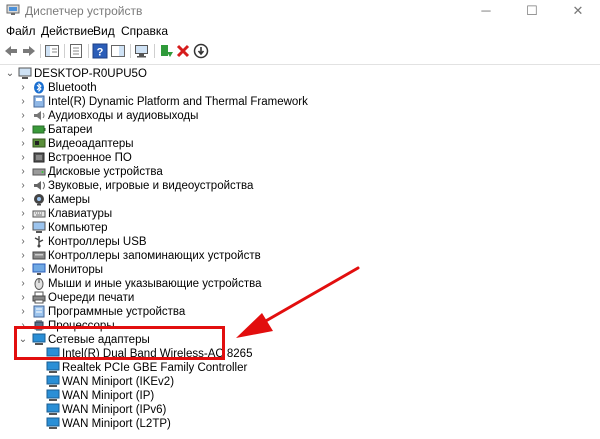 Image resolution: width=600 pixels, height=439 pixels. Describe the element at coordinates (39, 101) in the screenshot. I see `system-device-icon` at that location.